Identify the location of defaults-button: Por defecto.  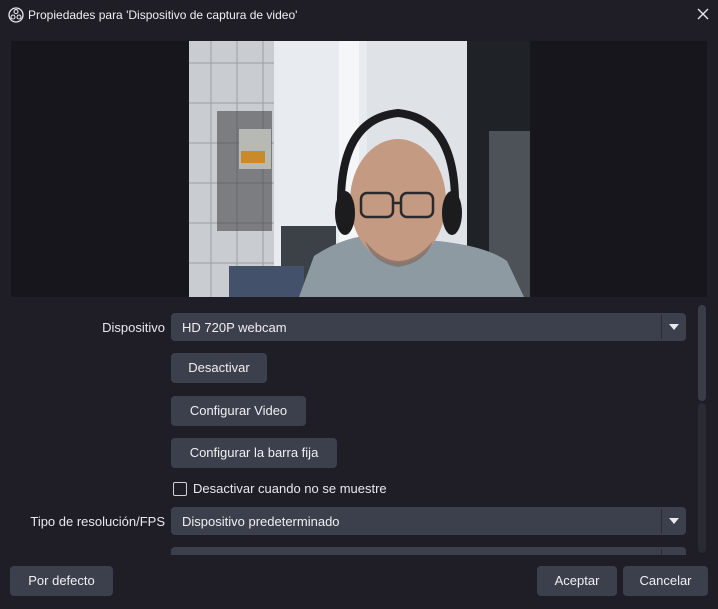
(61, 581).